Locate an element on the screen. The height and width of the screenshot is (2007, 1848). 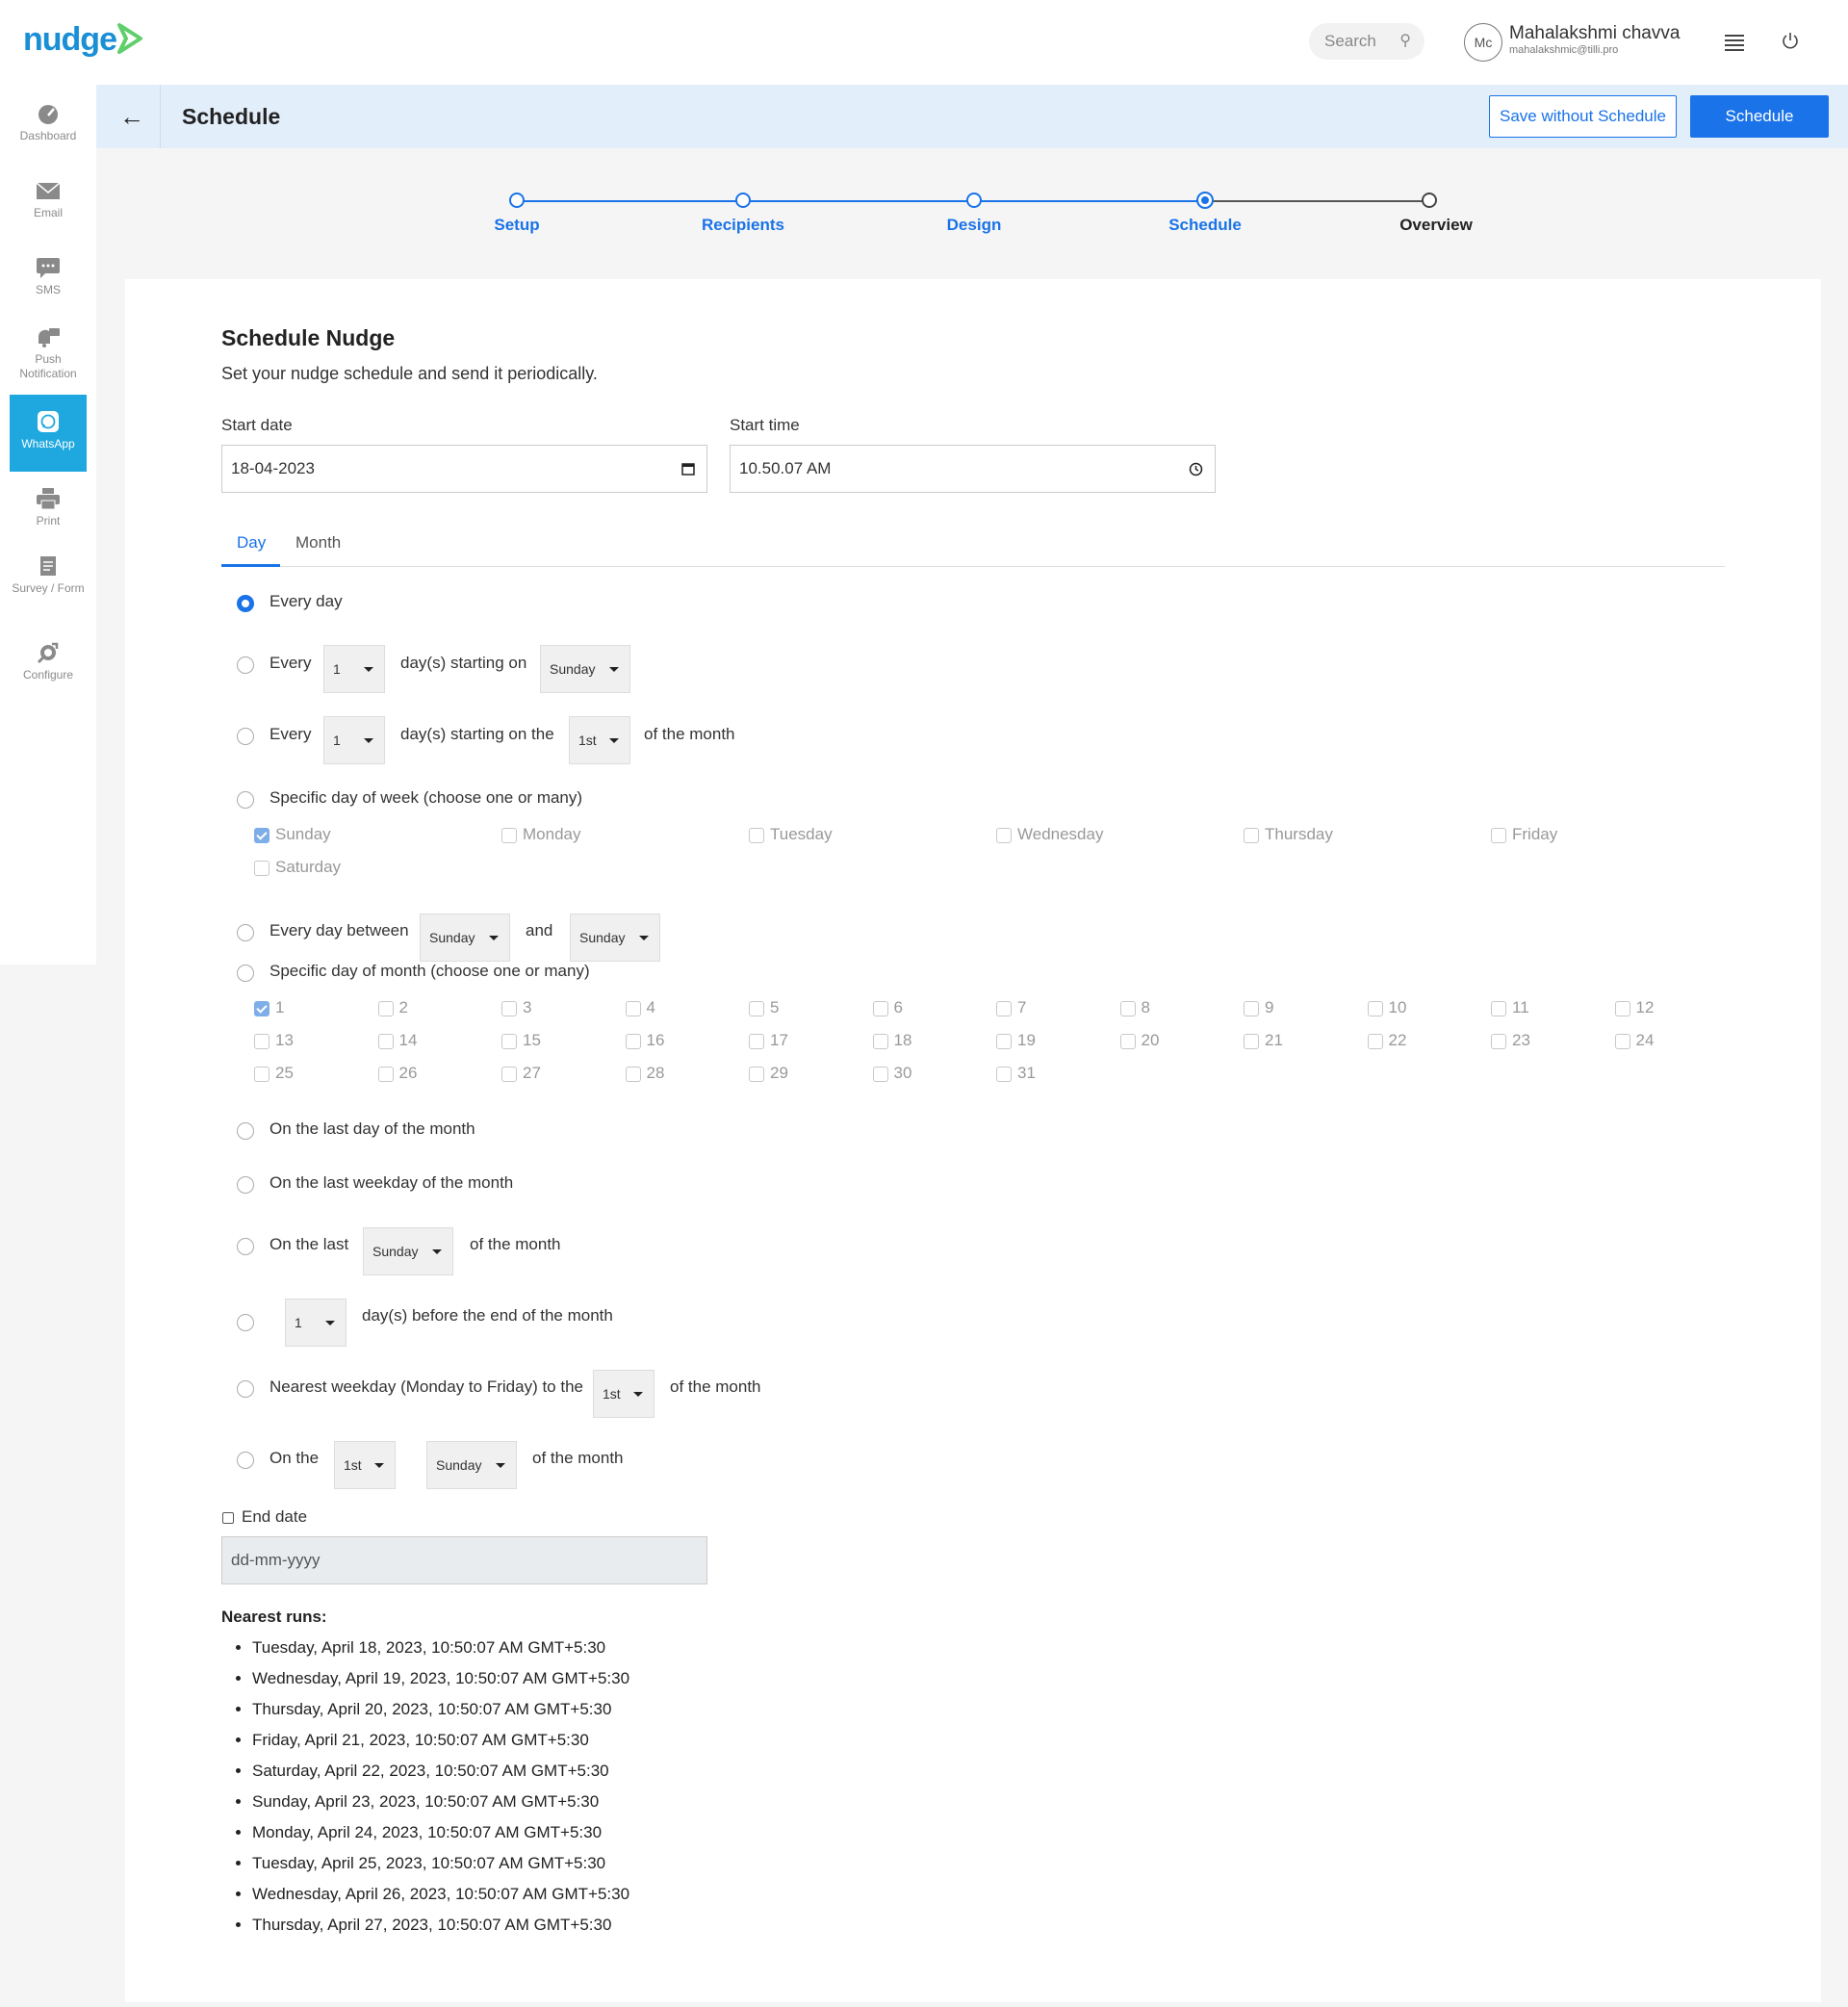
page-title: Schedule is located at coordinates (231, 116).